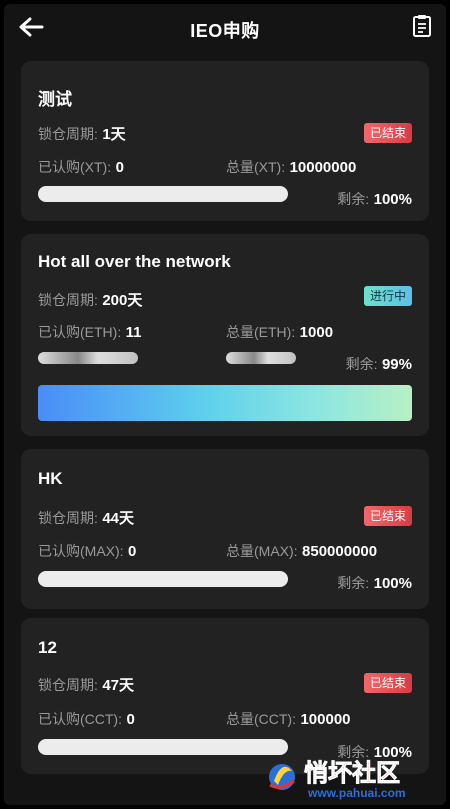 This screenshot has height=809, width=450. What do you see at coordinates (88, 358) in the screenshot?
I see `obscured-progress-left` at bounding box center [88, 358].